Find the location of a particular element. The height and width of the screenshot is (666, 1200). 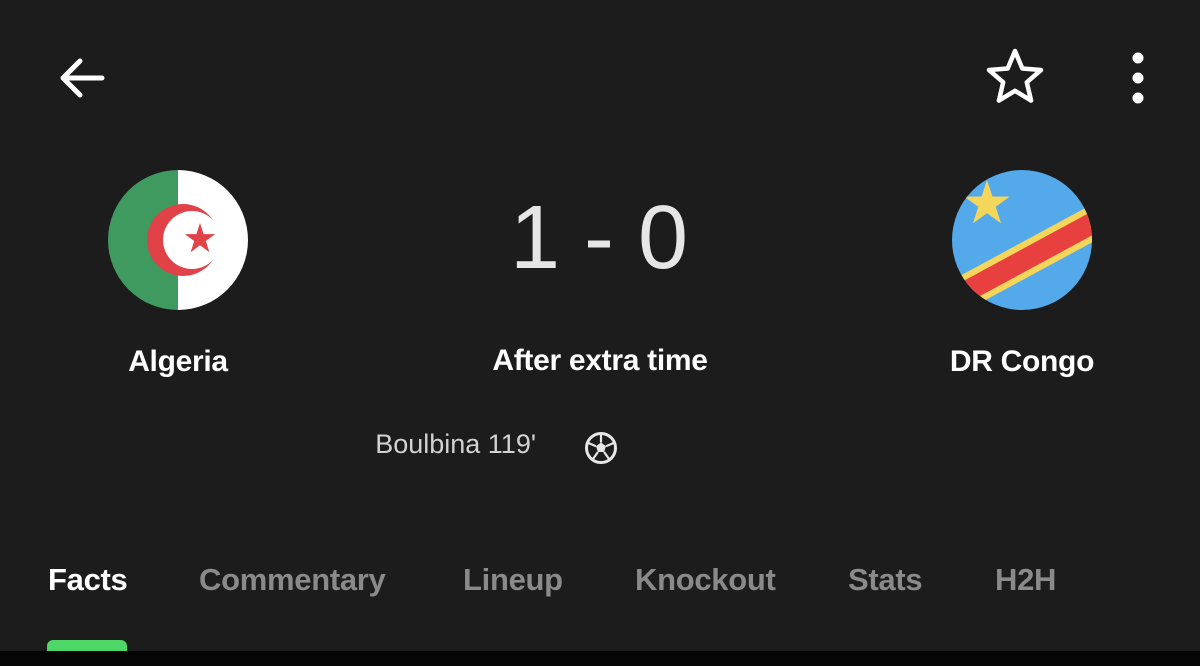

away-team: DR Congo is located at coordinates (1022, 275).